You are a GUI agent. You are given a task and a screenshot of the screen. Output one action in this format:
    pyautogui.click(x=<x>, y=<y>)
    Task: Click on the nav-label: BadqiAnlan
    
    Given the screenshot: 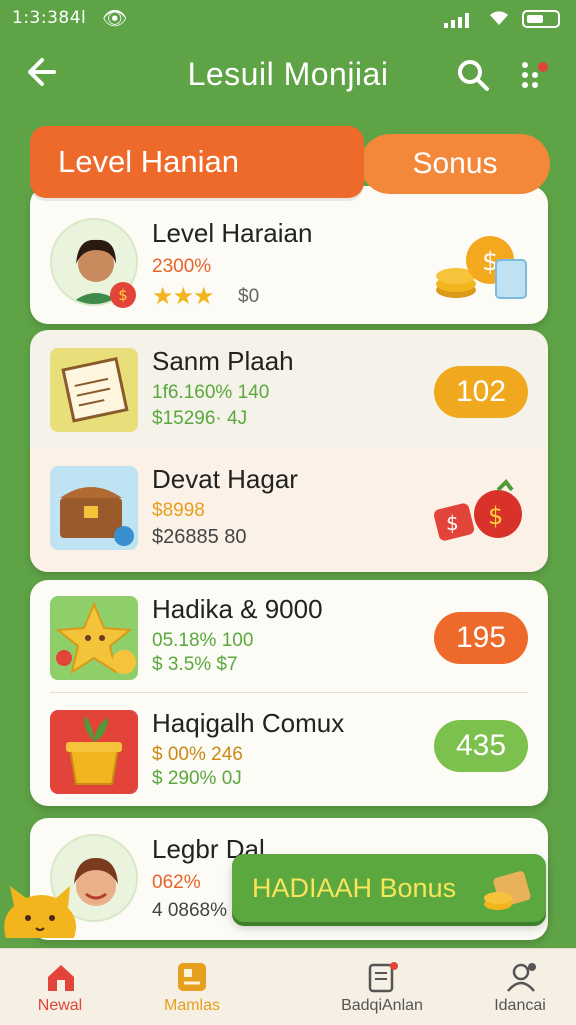 What is the action you would take?
    pyautogui.click(x=382, y=1005)
    